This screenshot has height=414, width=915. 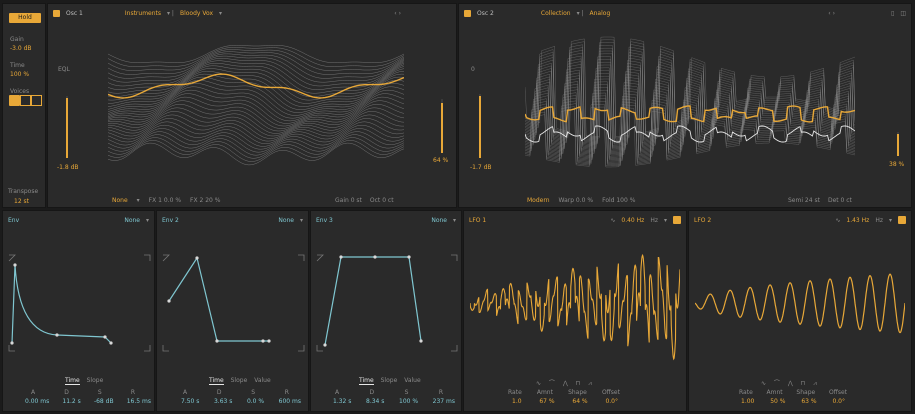 What do you see at coordinates (56, 13) in the screenshot?
I see `osc1-enable-toggle` at bounding box center [56, 13].